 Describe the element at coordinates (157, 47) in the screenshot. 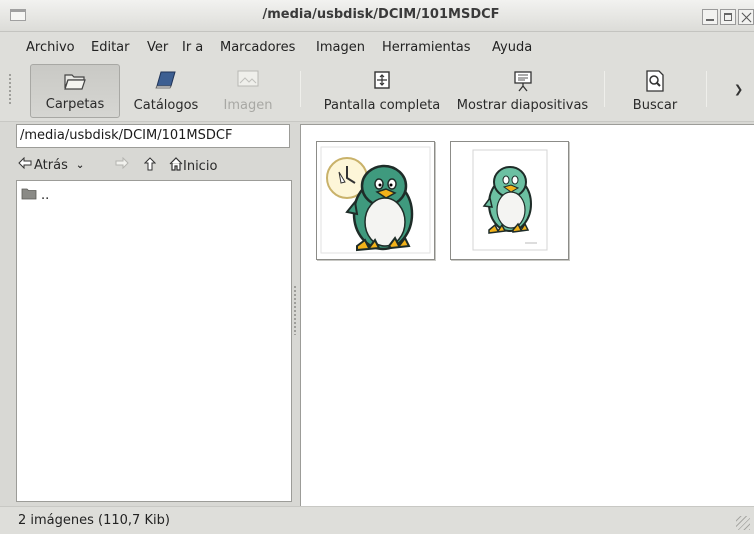

I see `menu-ver: Ver` at that location.